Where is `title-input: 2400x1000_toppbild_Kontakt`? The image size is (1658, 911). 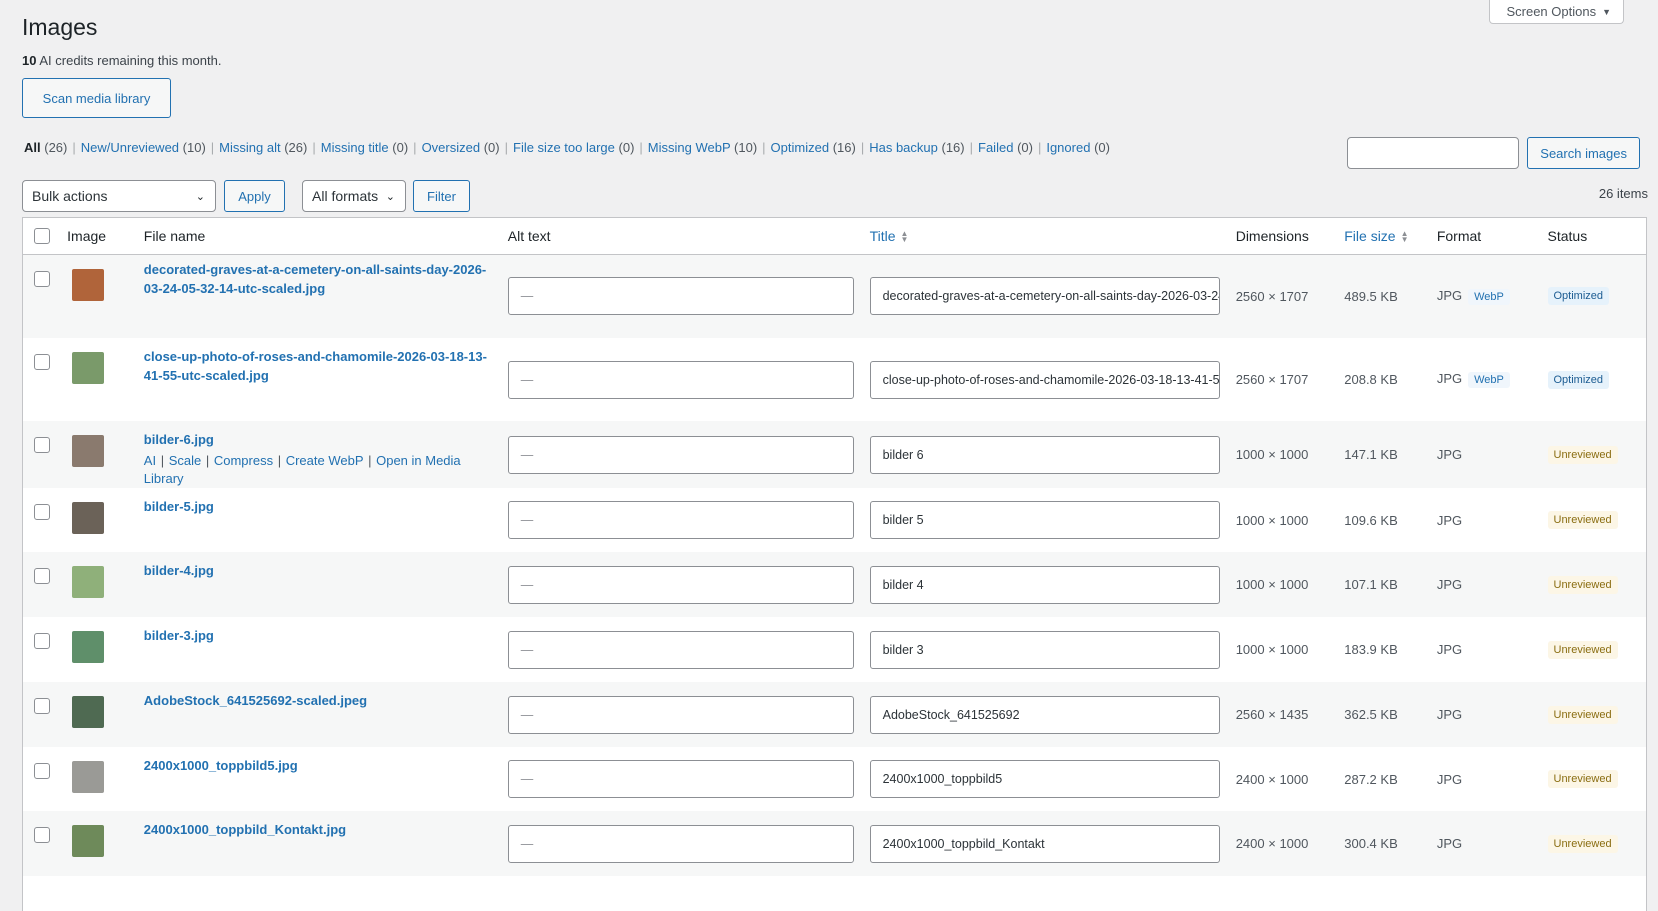 title-input: 2400x1000_toppbild_Kontakt is located at coordinates (1044, 843).